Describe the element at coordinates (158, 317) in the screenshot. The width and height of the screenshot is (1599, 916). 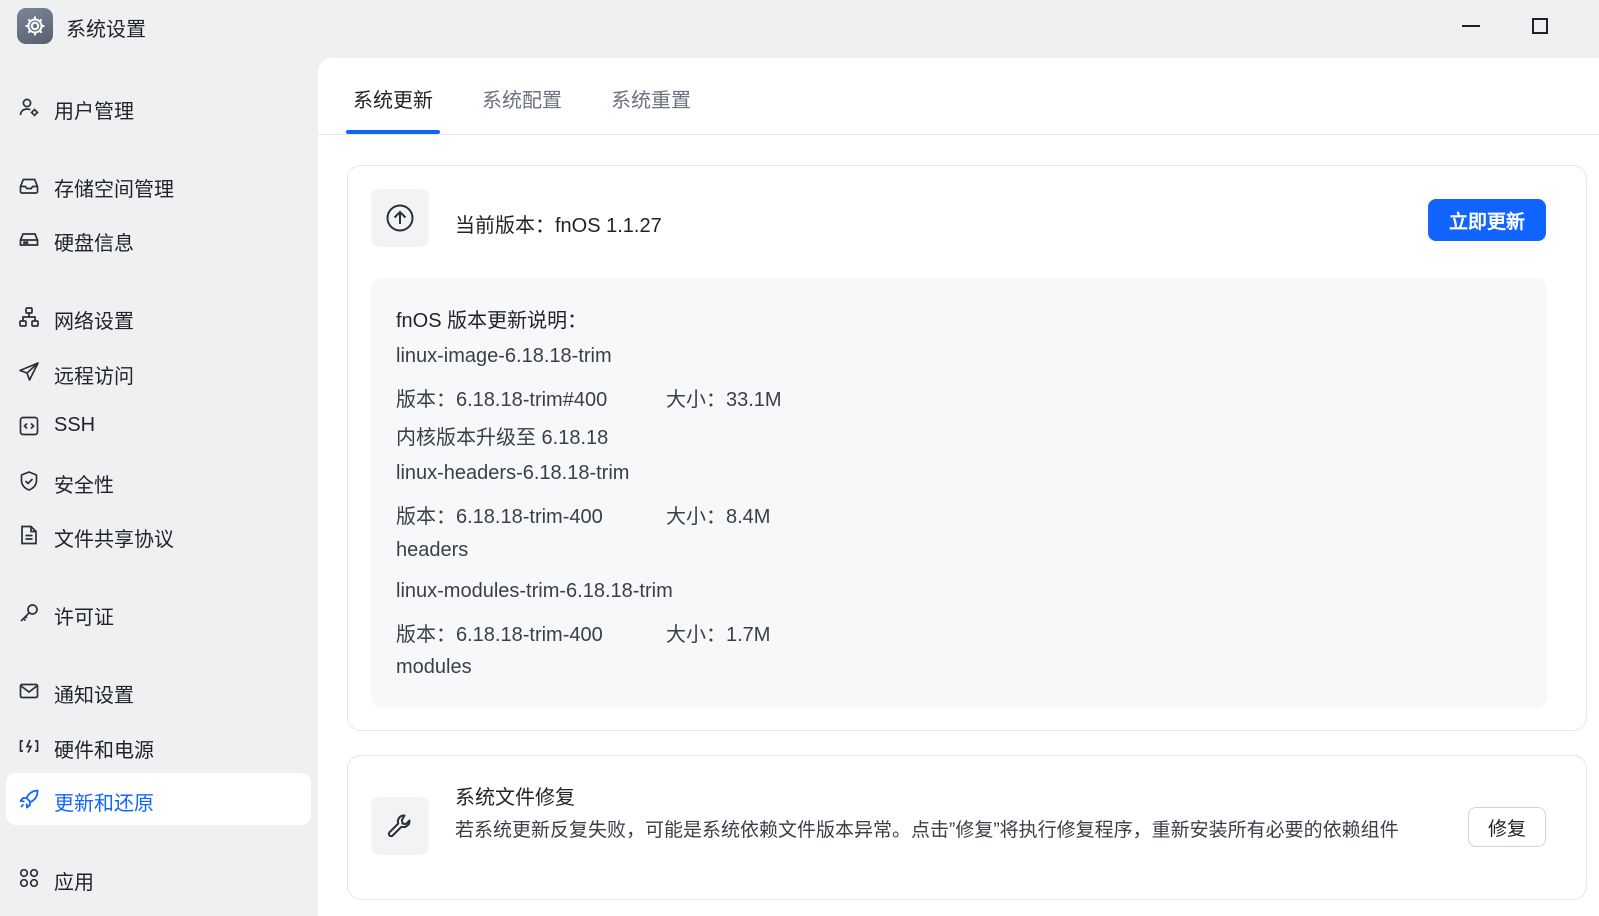
I see `sidebar-item-network: 网络设置` at that location.